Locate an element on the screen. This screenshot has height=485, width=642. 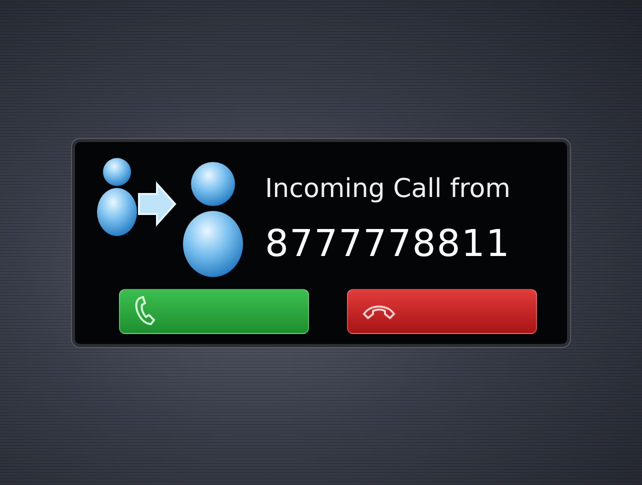
caller-number: 8777778811 is located at coordinates (387, 243).